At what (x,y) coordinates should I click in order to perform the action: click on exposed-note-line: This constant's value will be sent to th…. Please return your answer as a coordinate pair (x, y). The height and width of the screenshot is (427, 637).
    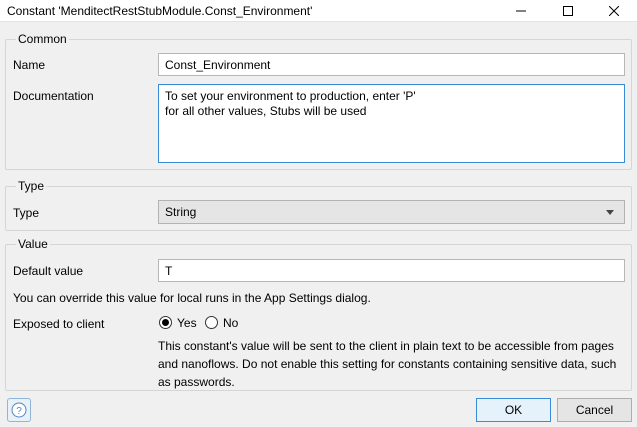
    Looking at the image, I should click on (386, 346).